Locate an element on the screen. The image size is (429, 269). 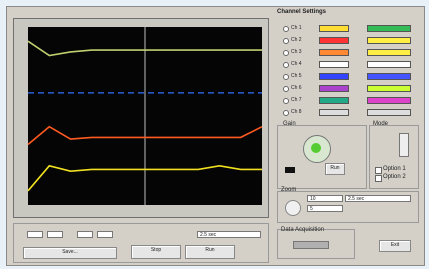
field-a: 10 is located at coordinates (325, 198).